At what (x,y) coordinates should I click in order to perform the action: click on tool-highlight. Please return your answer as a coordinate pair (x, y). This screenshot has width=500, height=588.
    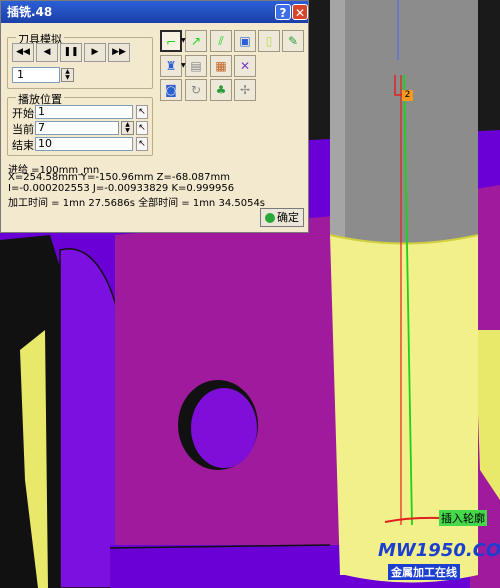
    Looking at the image, I should click on (337, 120).